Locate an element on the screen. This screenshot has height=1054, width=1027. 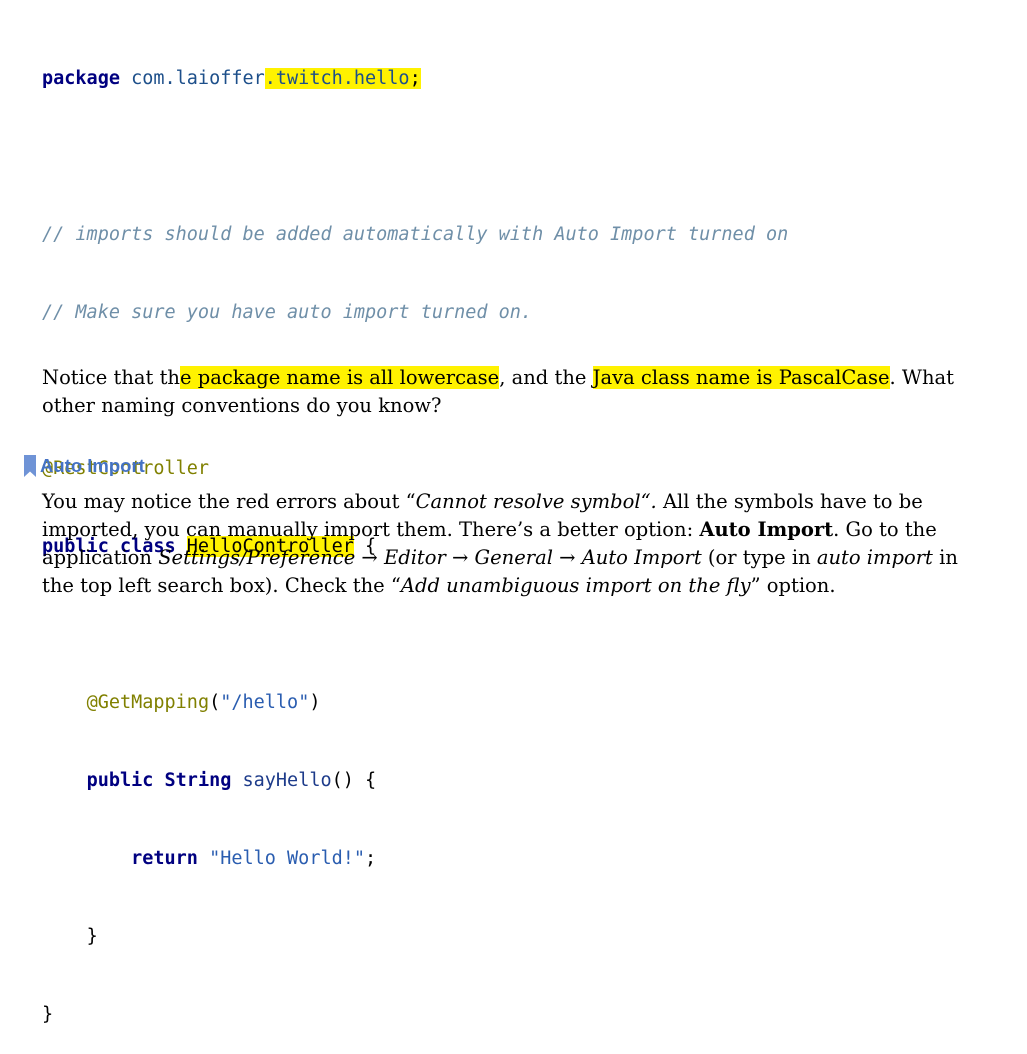
code-line-return: return "Hello World!"; is located at coordinates (415, 859).